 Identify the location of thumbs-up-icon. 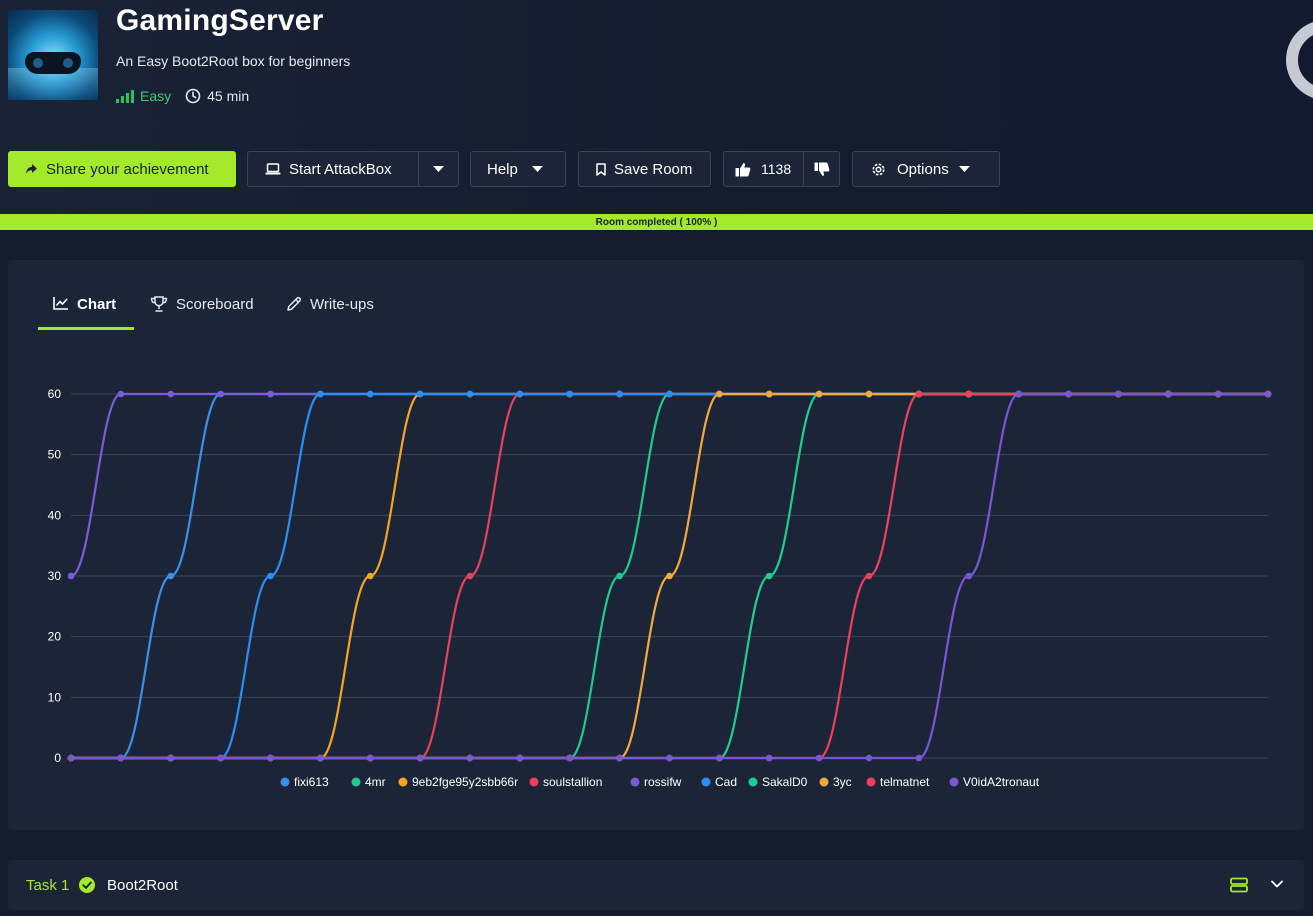
(743, 169).